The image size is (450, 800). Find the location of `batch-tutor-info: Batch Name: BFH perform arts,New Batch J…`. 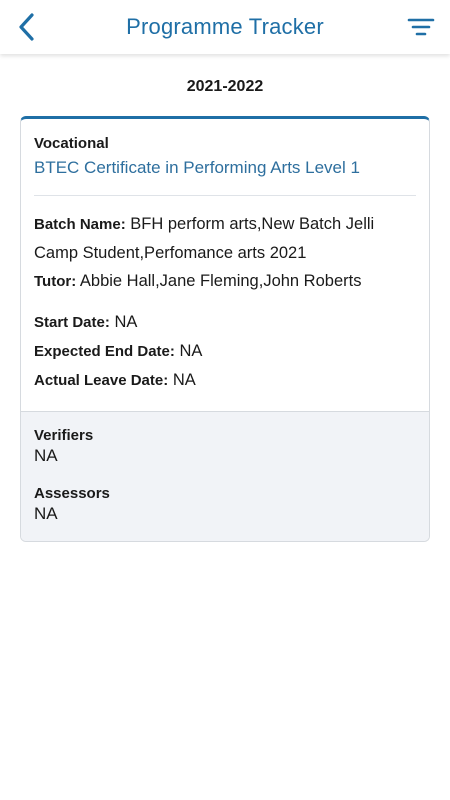

batch-tutor-info: Batch Name: BFH perform arts,New Batch J… is located at coordinates (225, 253).